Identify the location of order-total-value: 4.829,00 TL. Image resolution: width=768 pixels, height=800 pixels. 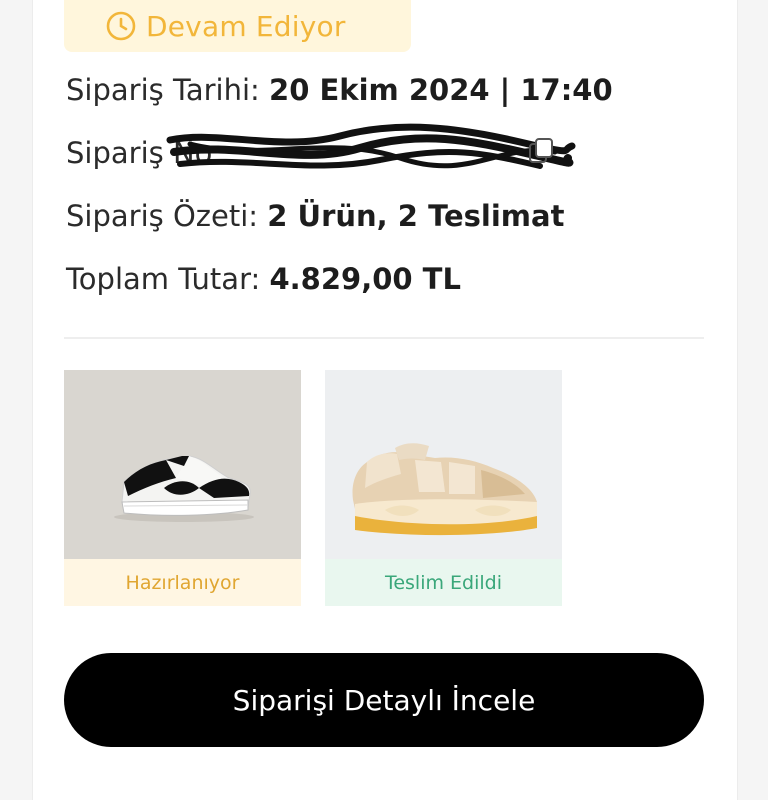
(365, 279).